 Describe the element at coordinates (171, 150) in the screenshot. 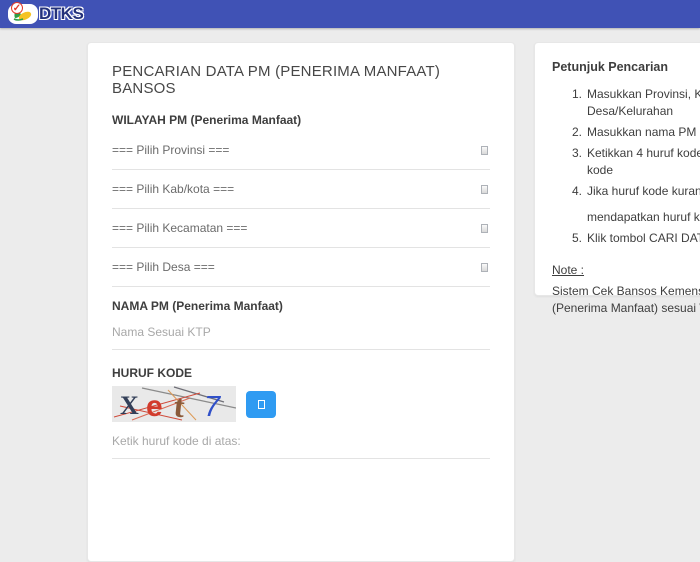

I see `select-provinsi-value: === Pilih Provinsi ===` at that location.